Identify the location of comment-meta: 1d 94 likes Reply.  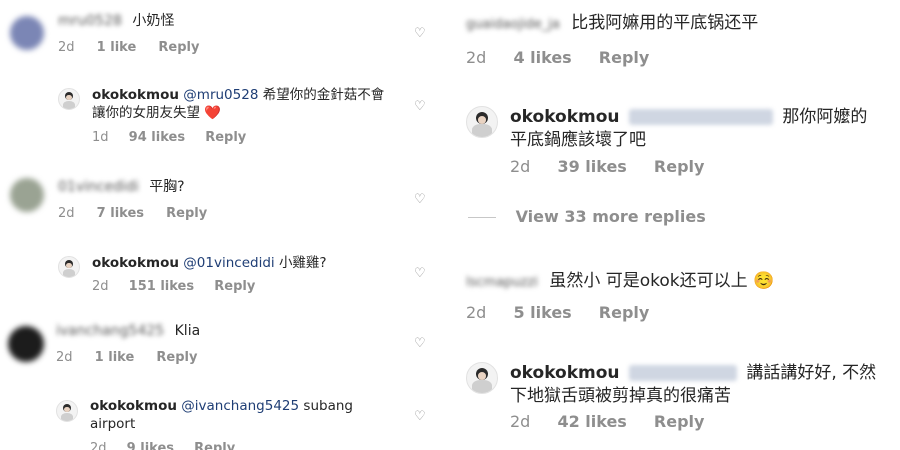
(169, 137).